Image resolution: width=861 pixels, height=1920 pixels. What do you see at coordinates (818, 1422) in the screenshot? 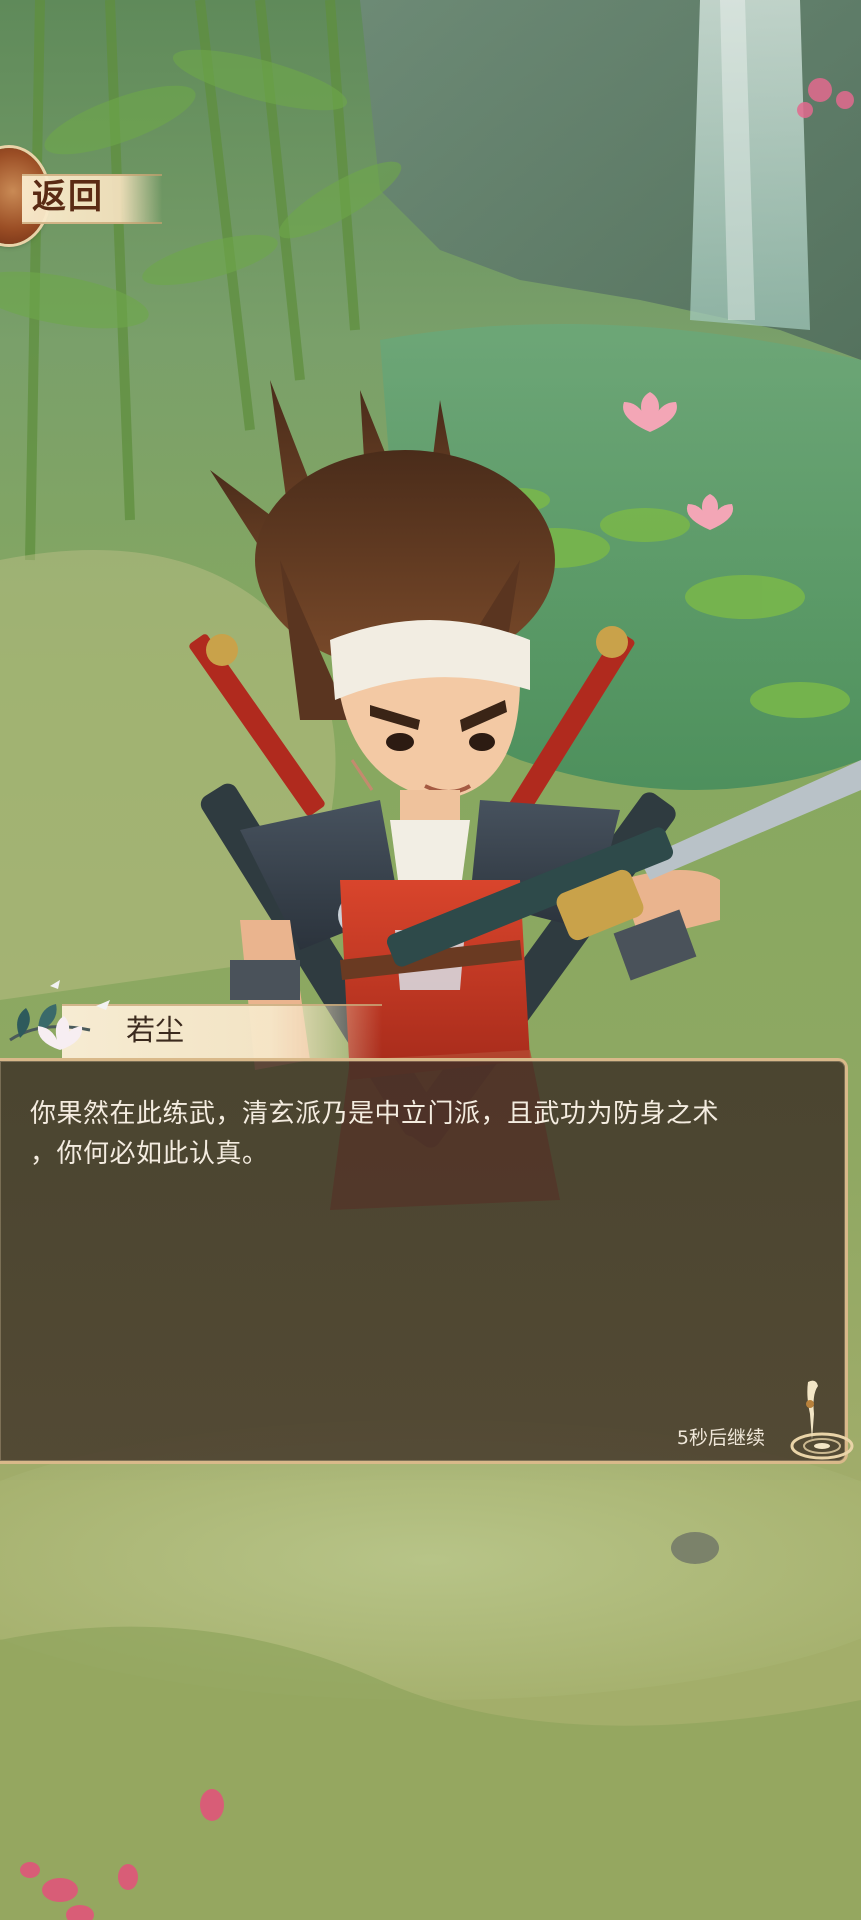
I see `quill-ink-icon` at bounding box center [818, 1422].